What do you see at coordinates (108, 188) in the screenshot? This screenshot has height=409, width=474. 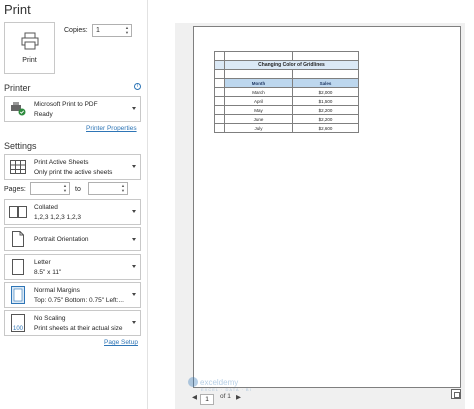 I see `pages-to-input: ▲ ▼` at bounding box center [108, 188].